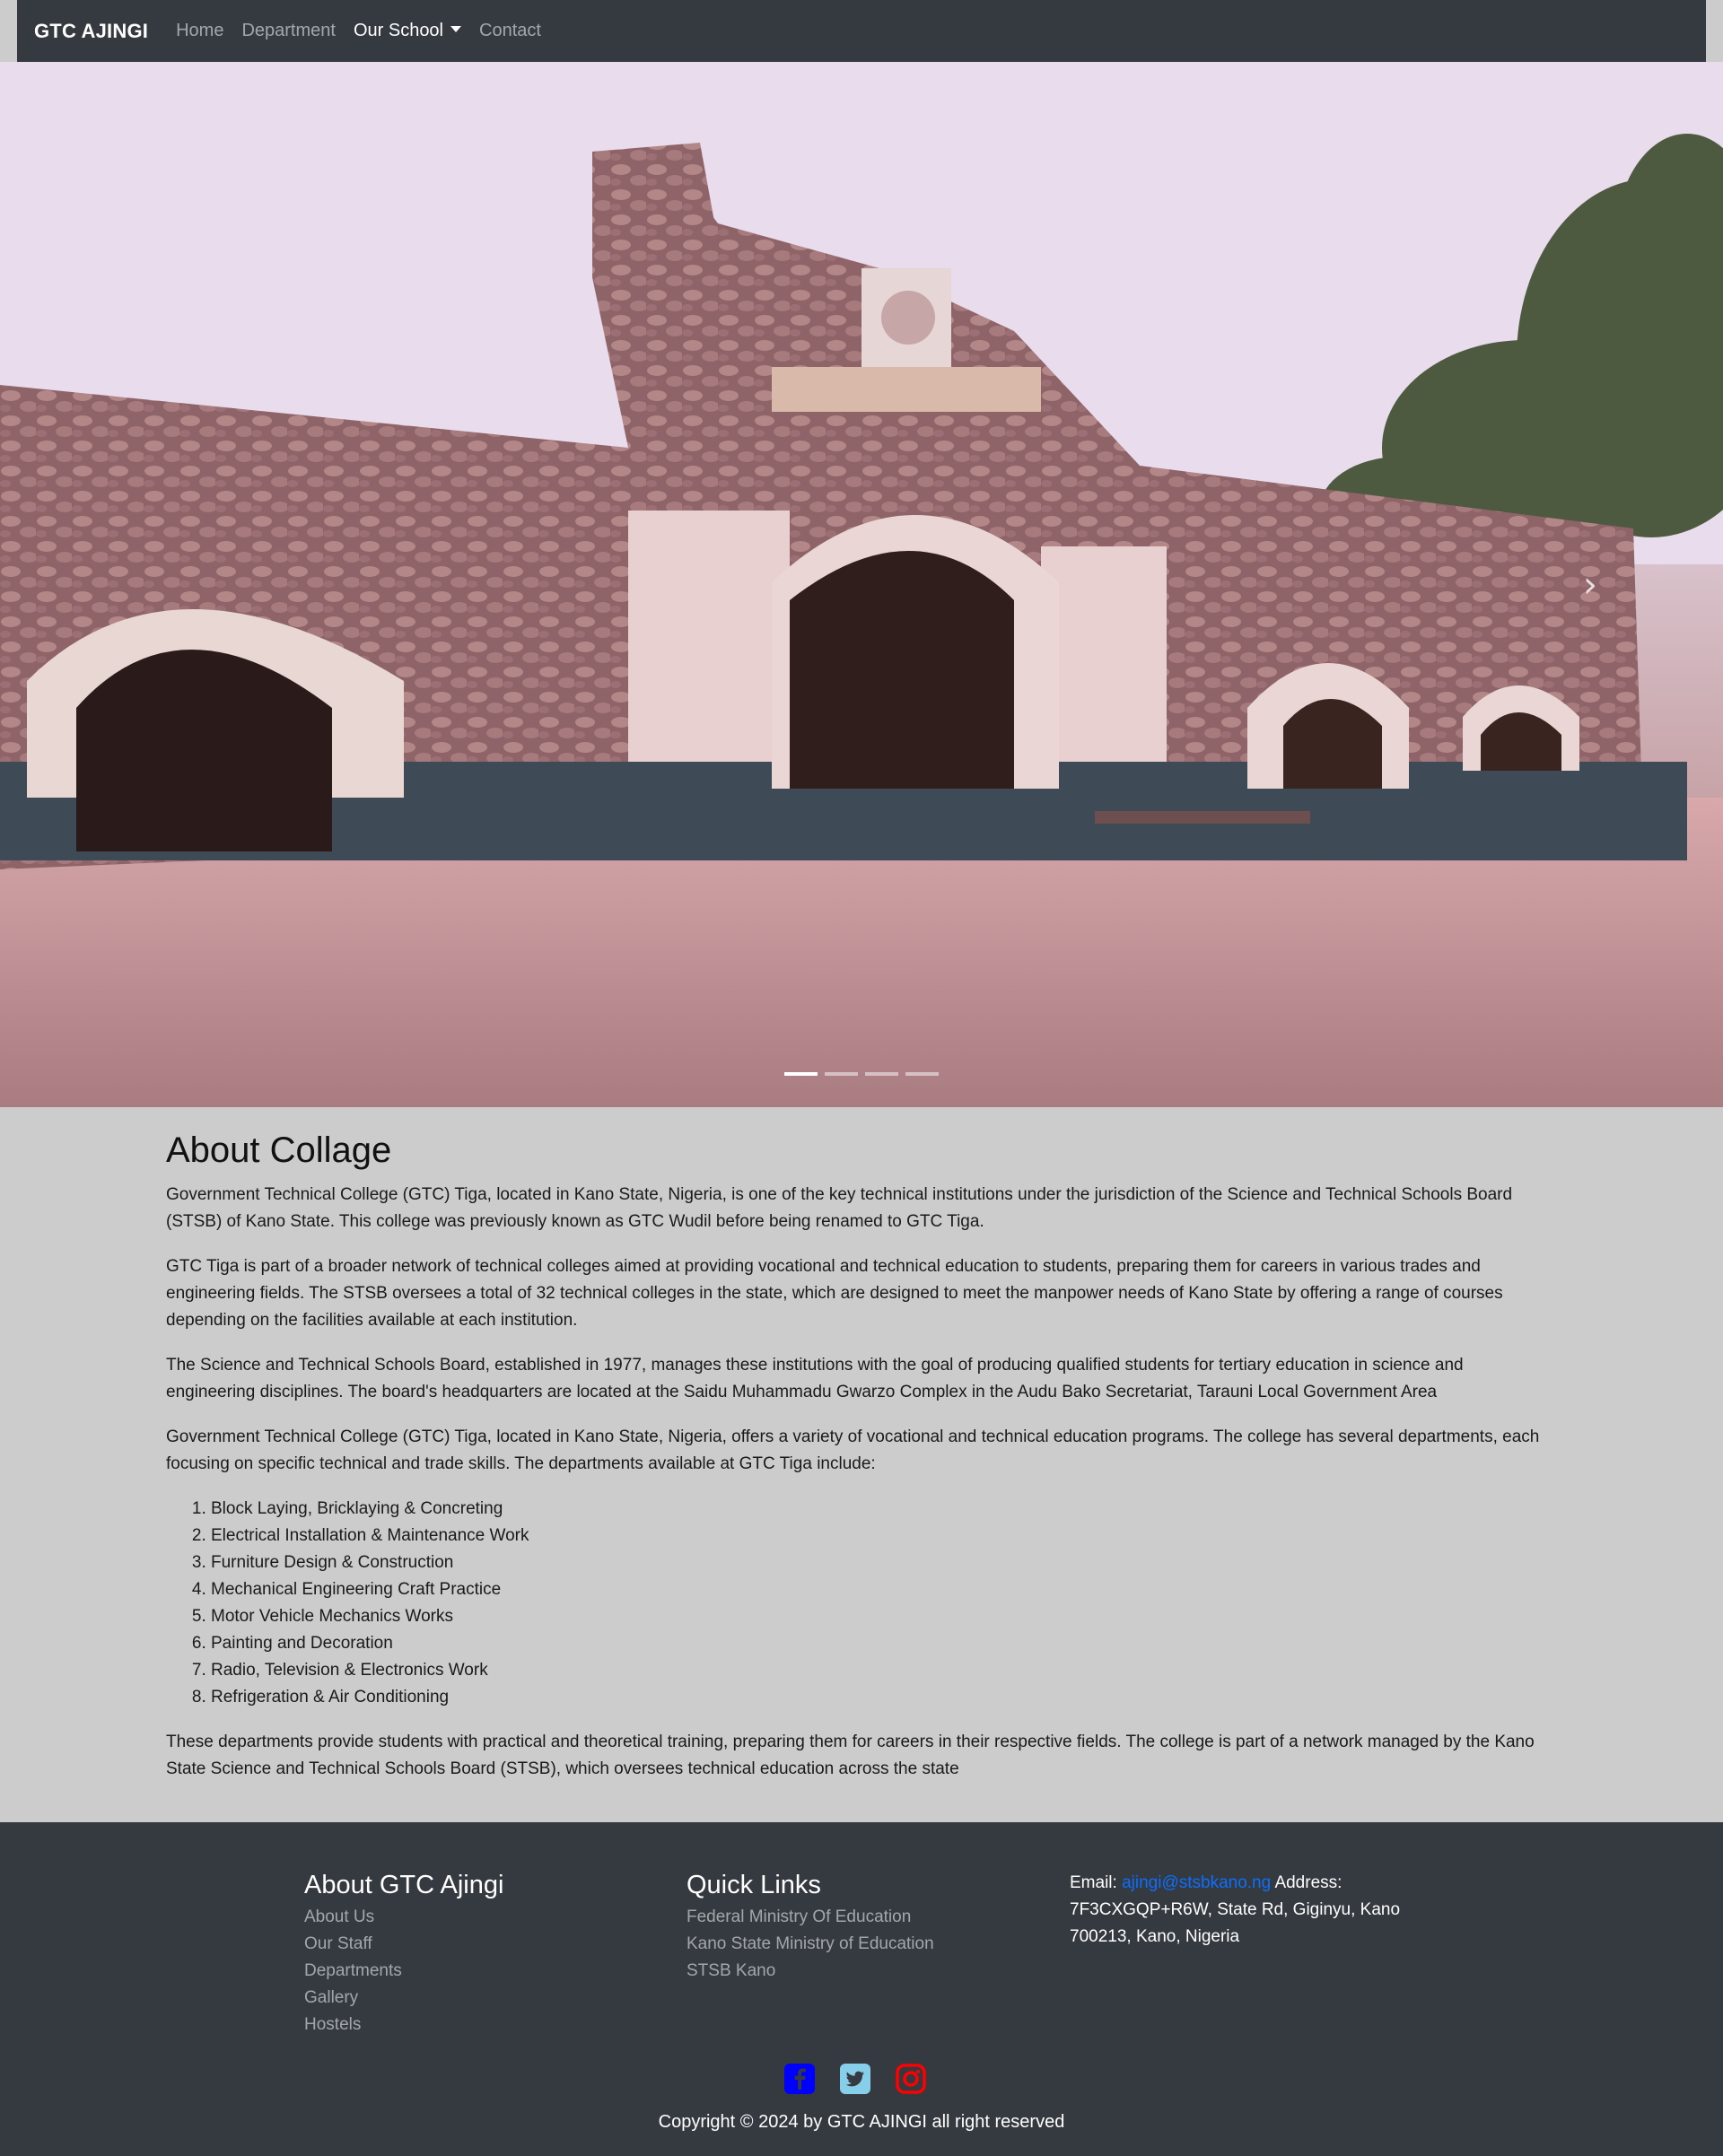 The height and width of the screenshot is (2156, 1723). What do you see at coordinates (1308, 1883) in the screenshot?
I see `address-label: Address:` at bounding box center [1308, 1883].